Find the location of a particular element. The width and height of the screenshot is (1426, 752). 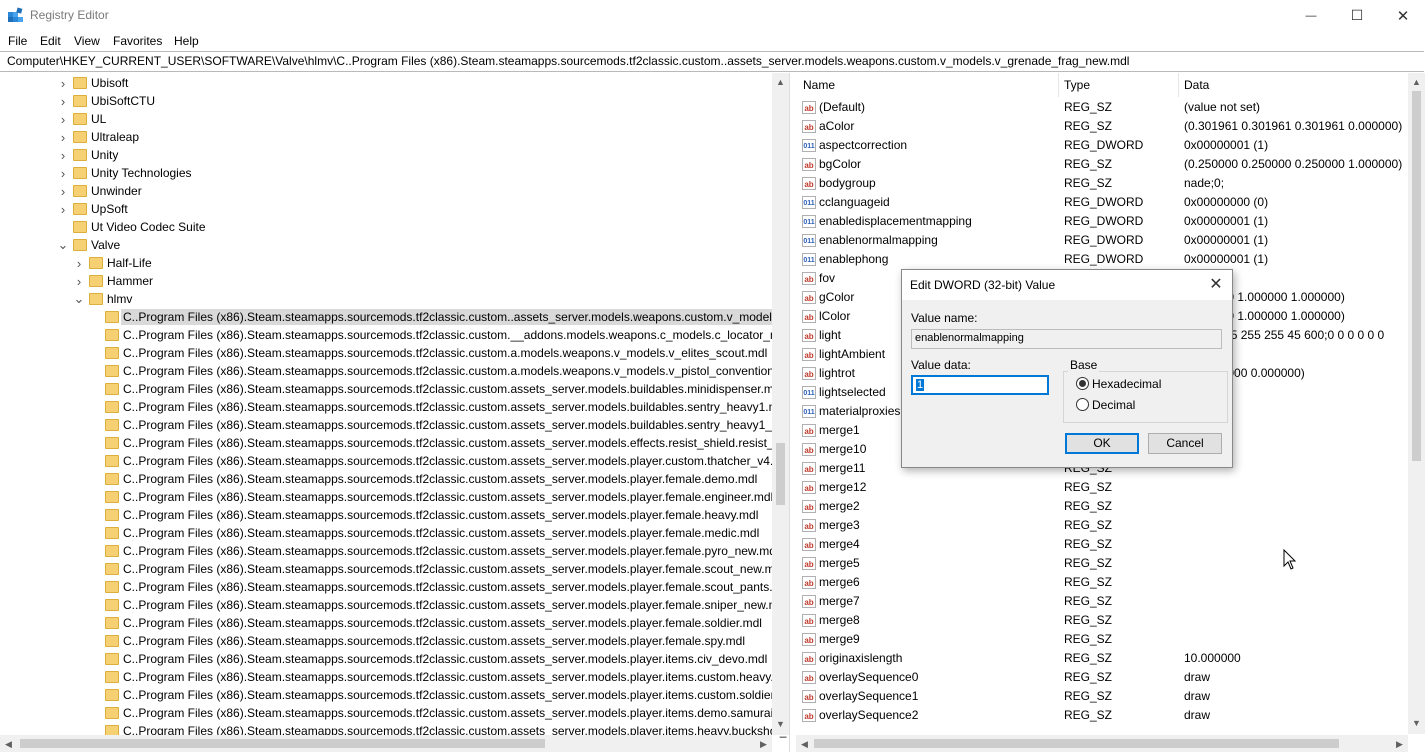

tree-item: › Unity is located at coordinates (386, 155).